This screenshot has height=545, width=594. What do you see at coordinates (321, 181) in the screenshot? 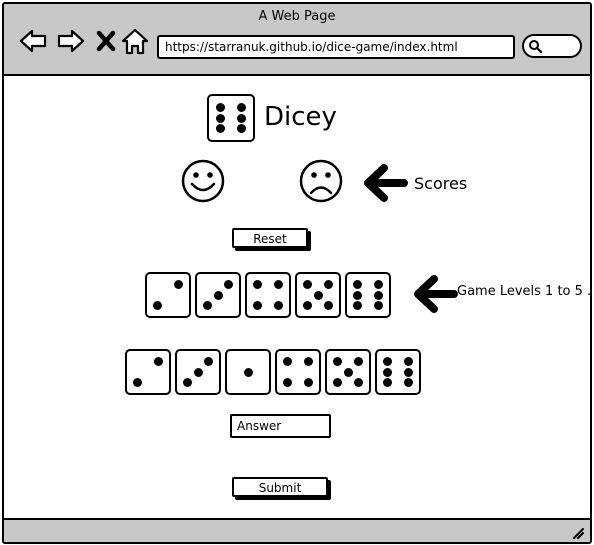
I see `sad-face-icon` at bounding box center [321, 181].